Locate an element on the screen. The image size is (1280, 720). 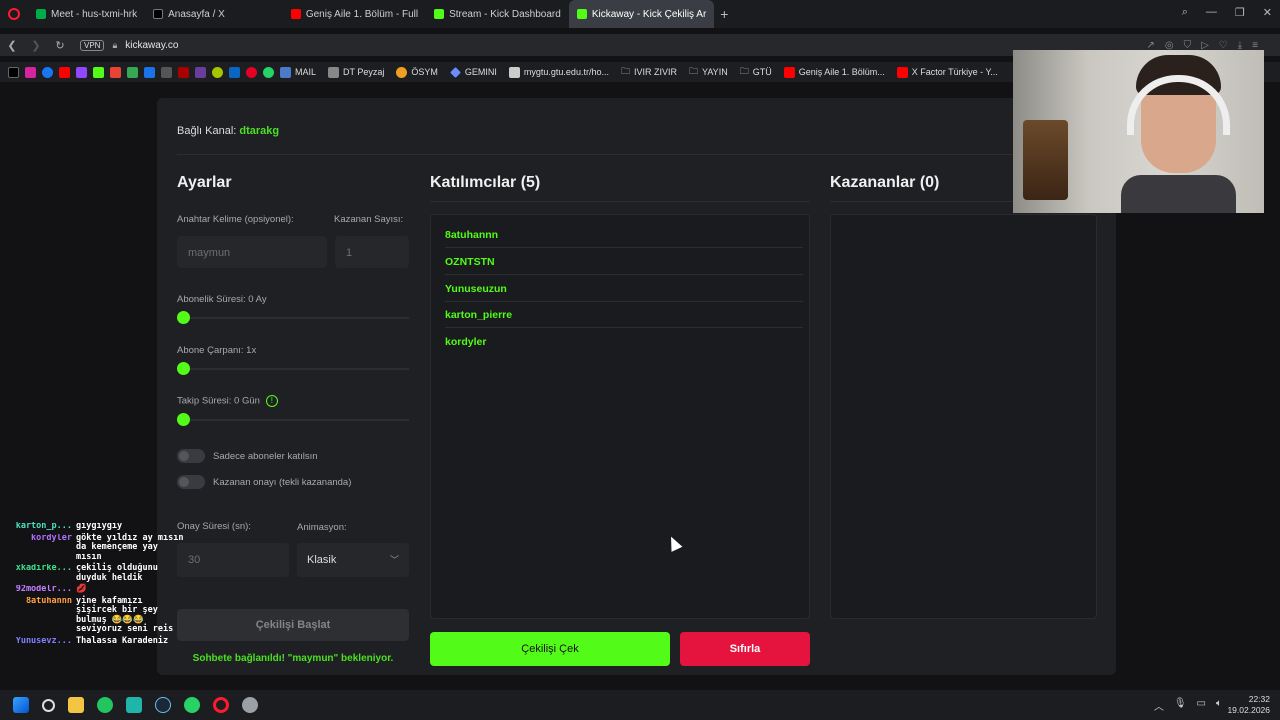
search-icon is located at coordinates (48, 705).